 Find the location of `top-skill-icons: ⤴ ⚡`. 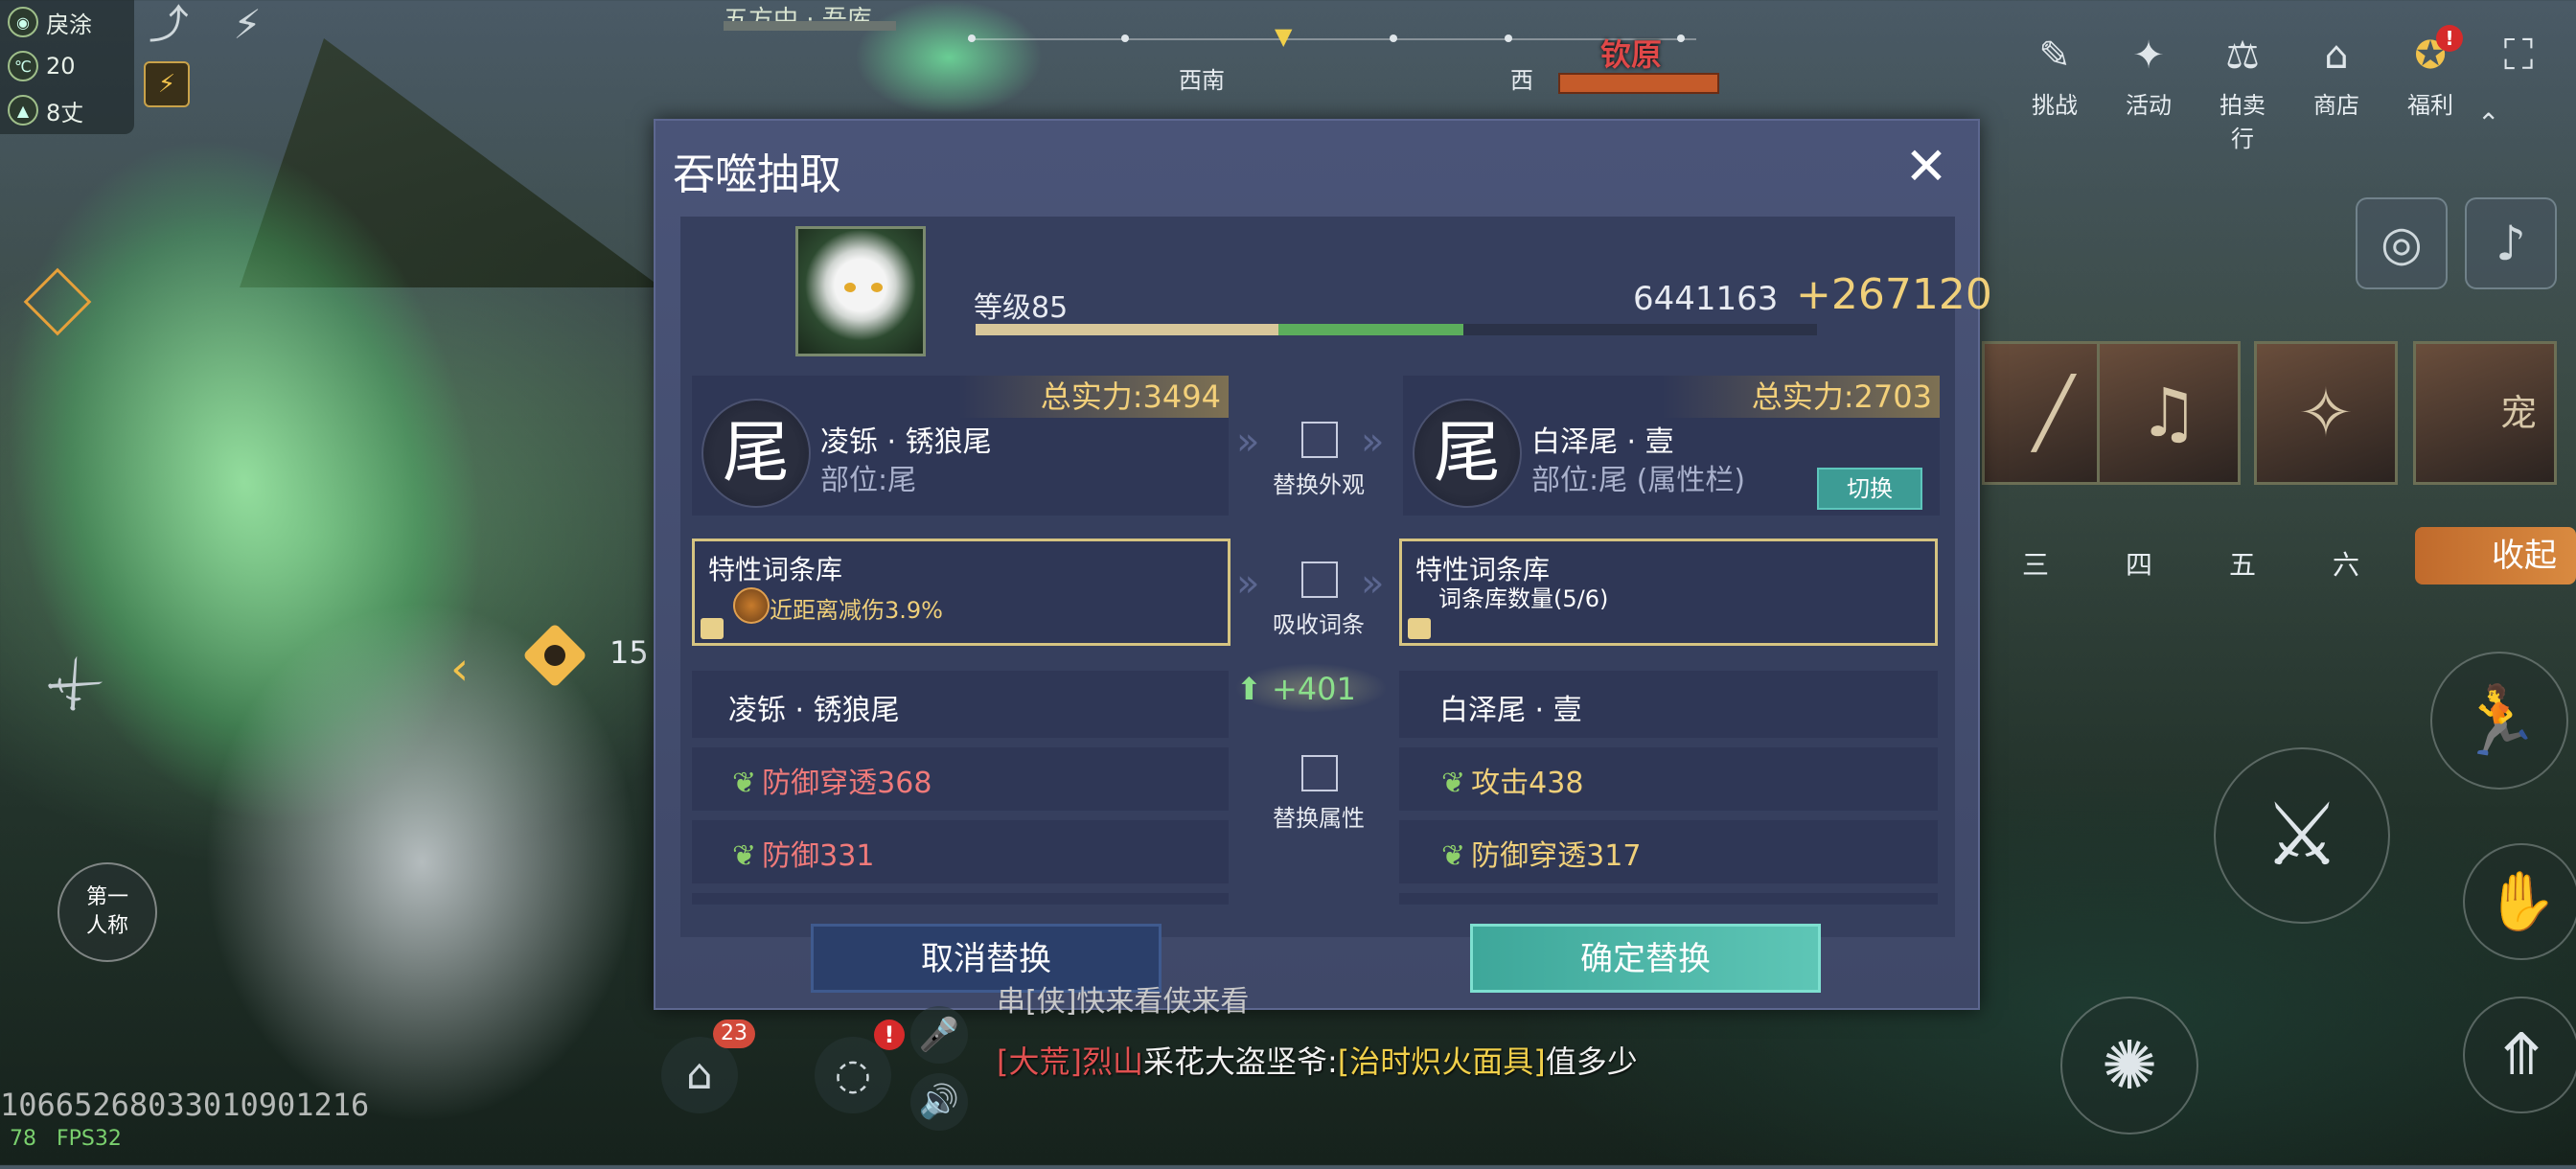

top-skill-icons: ⤴ ⚡ is located at coordinates (208, 25).